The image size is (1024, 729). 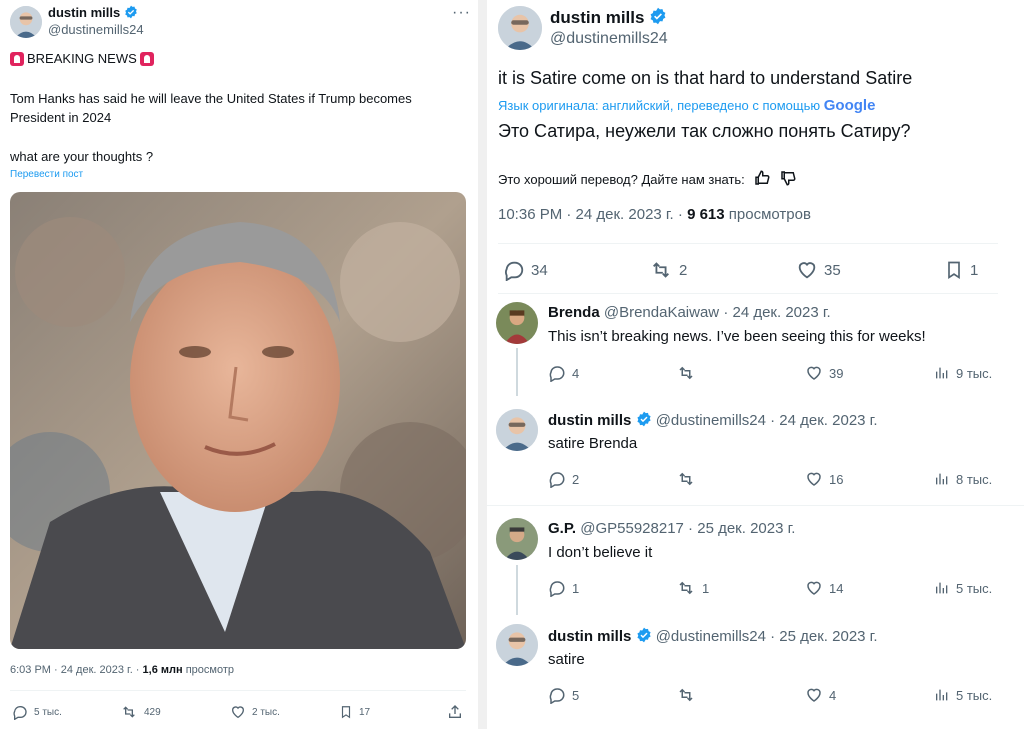 I want to click on thumbs-up-icon, so click(x=762, y=179).